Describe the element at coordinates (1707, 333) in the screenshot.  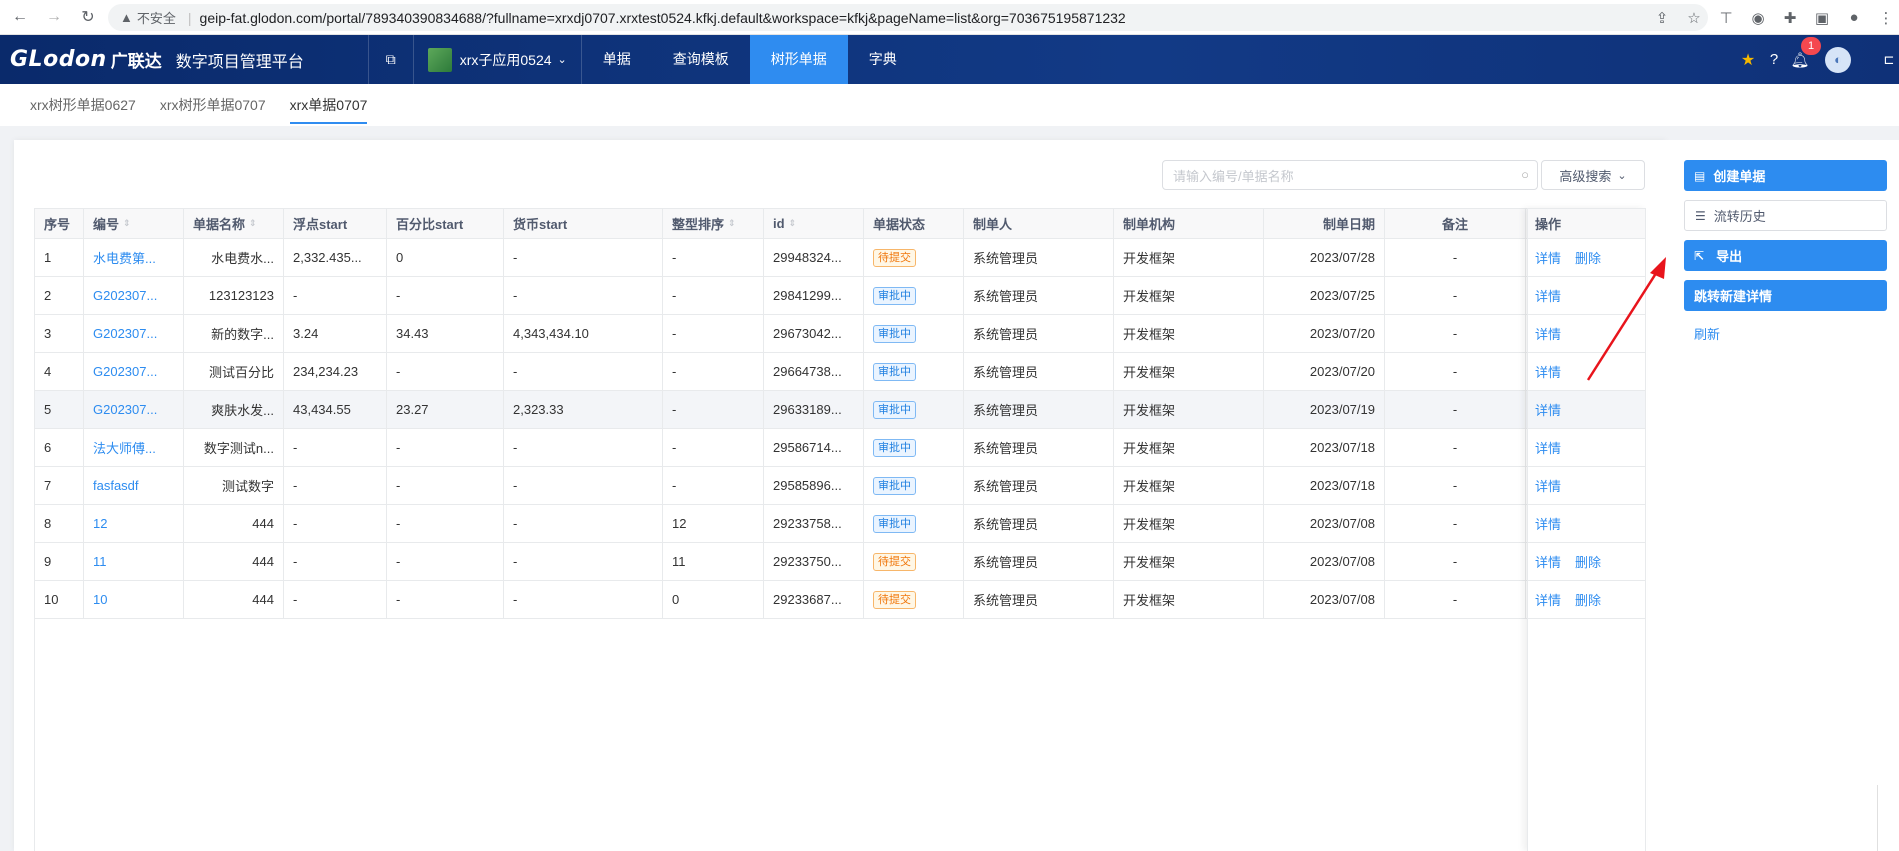
I see `refresh-link: 刷新` at that location.